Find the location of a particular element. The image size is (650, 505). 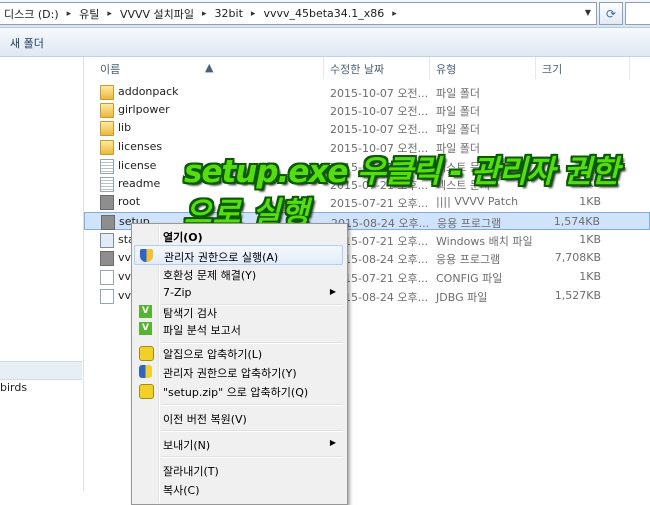

file-type: Windows 배치 파일 is located at coordinates (484, 241).